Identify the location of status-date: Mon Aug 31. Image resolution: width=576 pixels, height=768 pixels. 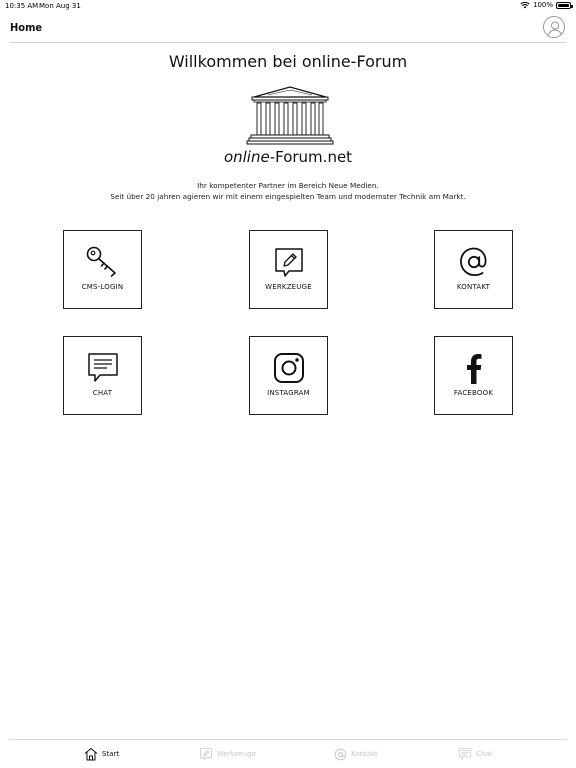
(60, 6).